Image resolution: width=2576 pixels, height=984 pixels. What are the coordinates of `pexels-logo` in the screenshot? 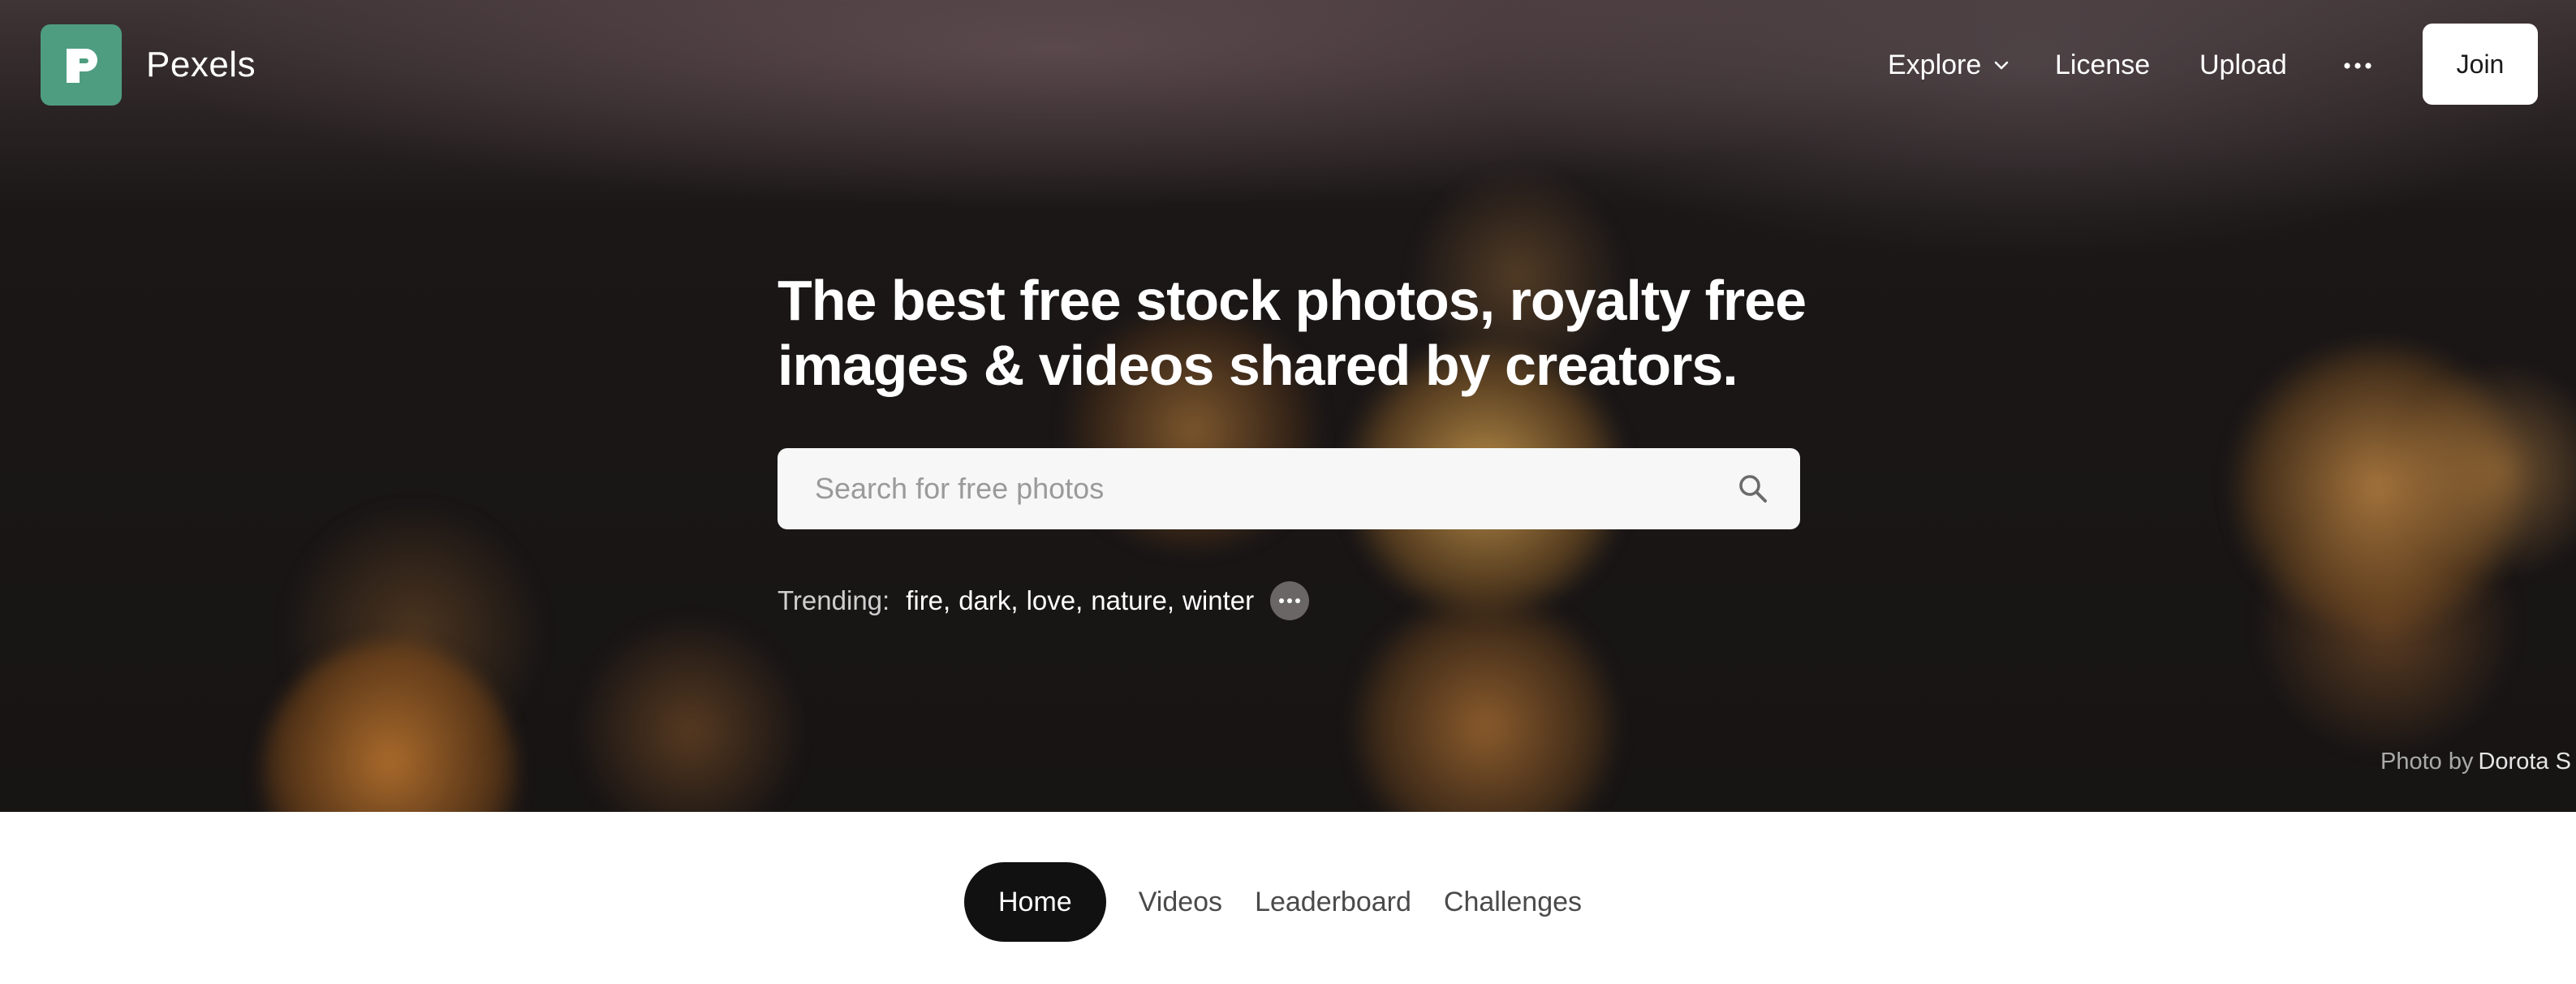 It's located at (82, 65).